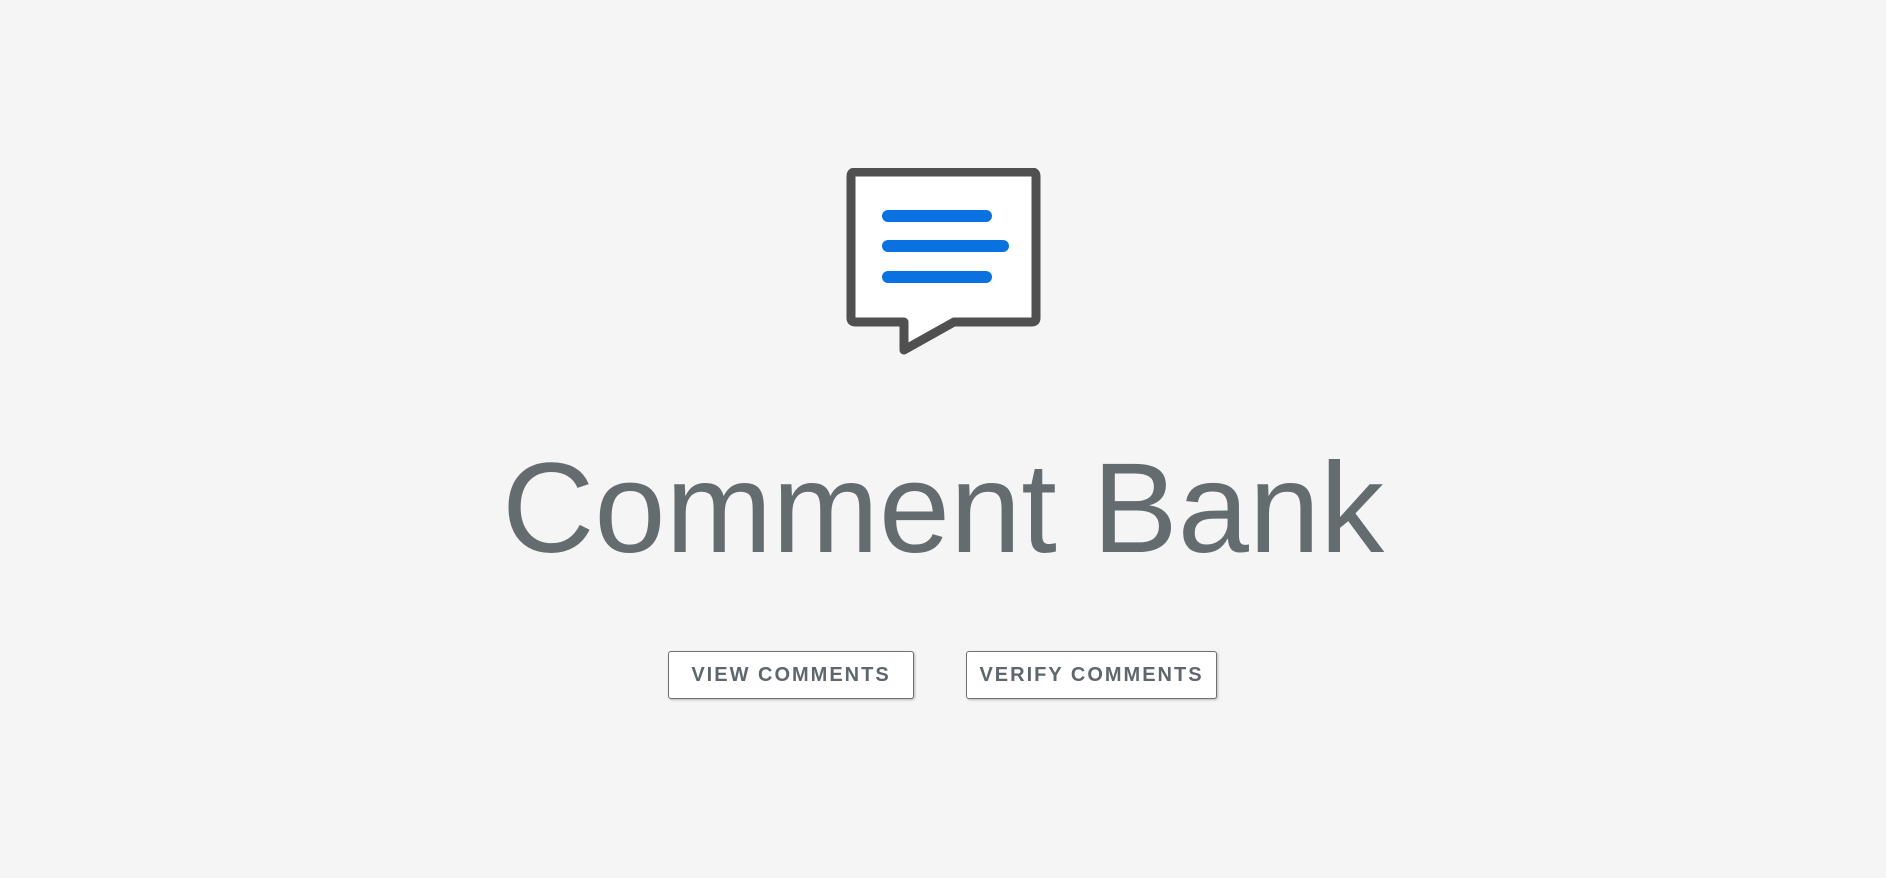 This screenshot has width=1886, height=878. I want to click on app-title: Comment Bank, so click(943, 508).